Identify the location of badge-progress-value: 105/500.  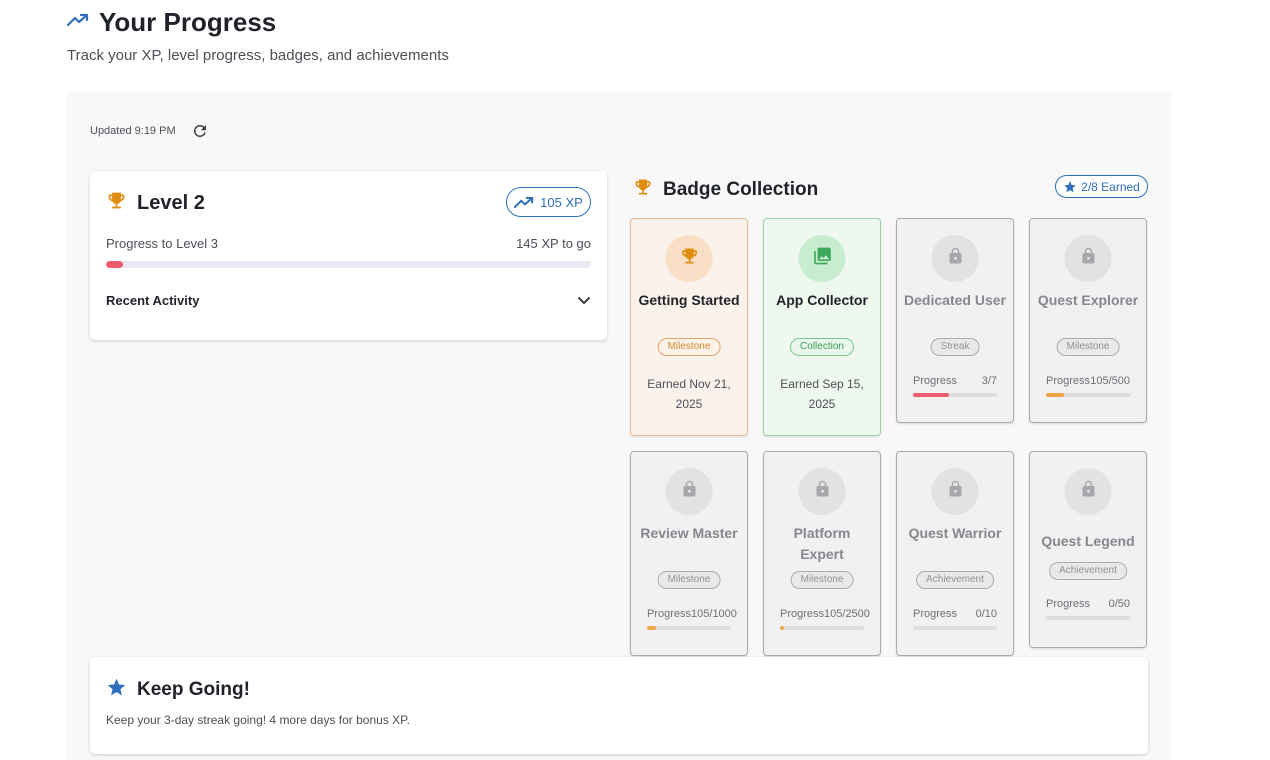
(1110, 381).